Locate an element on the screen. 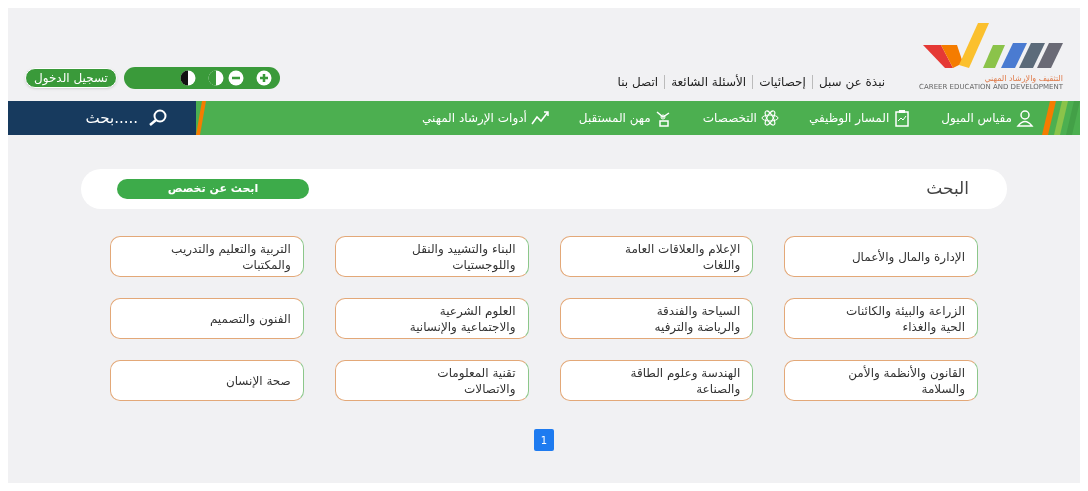 The image size is (1088, 491). zoom-in-icon is located at coordinates (263, 78).